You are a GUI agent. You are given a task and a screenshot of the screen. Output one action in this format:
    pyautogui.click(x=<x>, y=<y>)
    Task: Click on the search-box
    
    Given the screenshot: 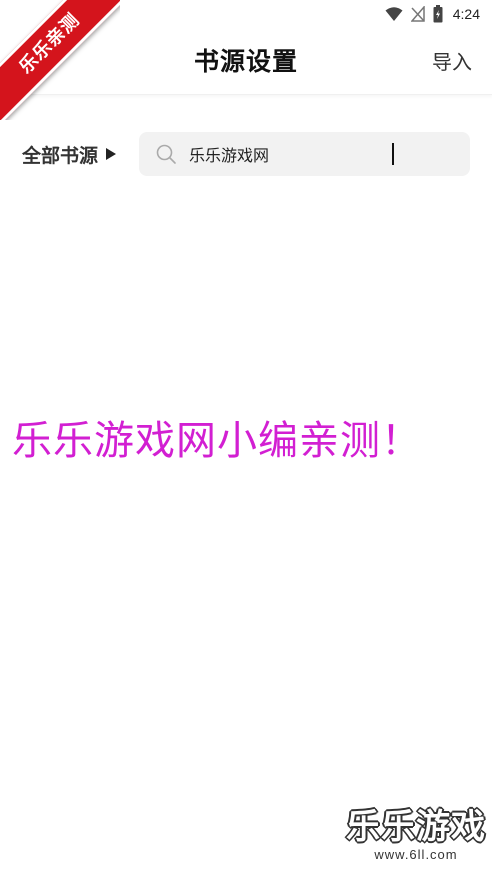 What is the action you would take?
    pyautogui.click(x=304, y=154)
    